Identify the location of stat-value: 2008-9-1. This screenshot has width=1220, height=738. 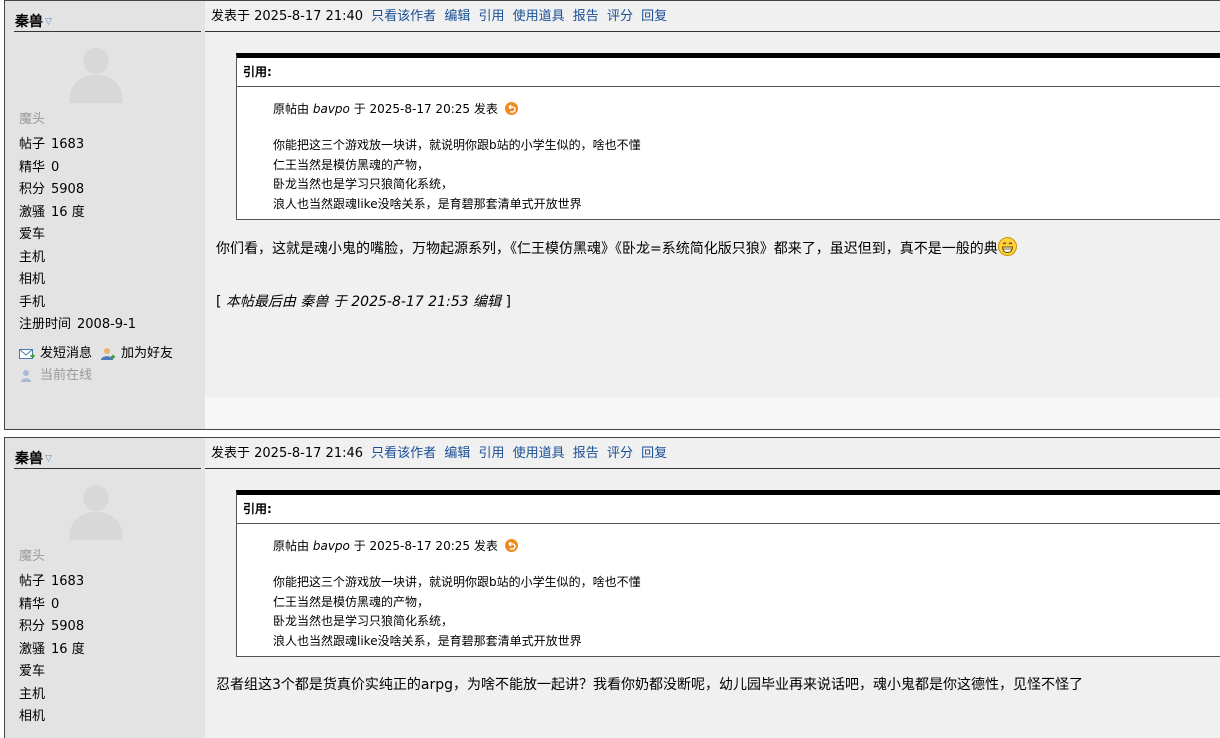
(107, 324).